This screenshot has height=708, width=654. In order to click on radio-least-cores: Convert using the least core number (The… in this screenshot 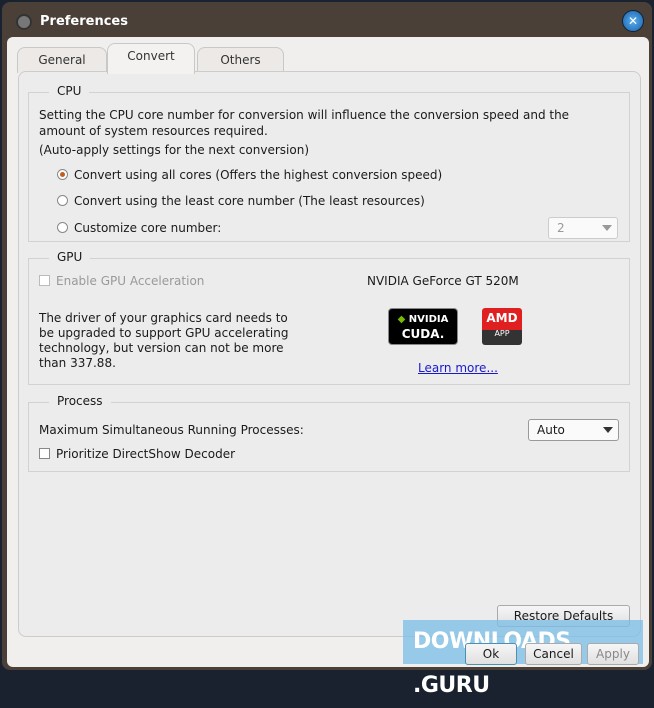, I will do `click(241, 201)`.